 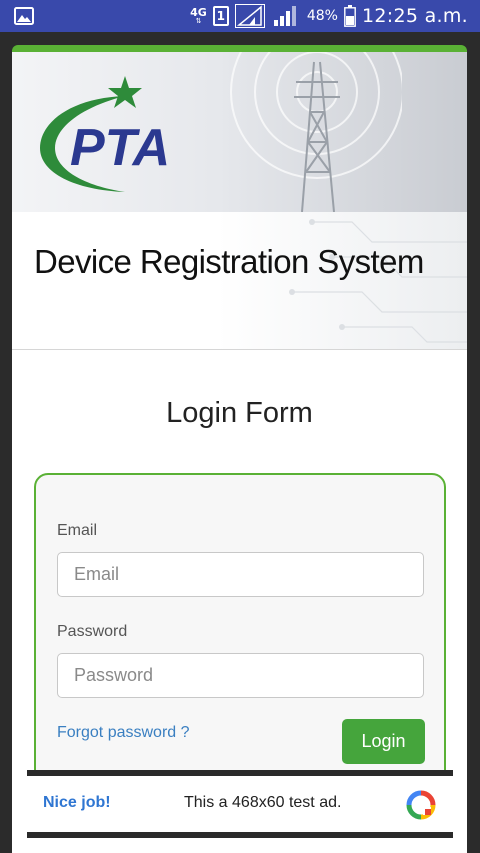 I want to click on ad-left-text: Nice job!, so click(x=77, y=802).